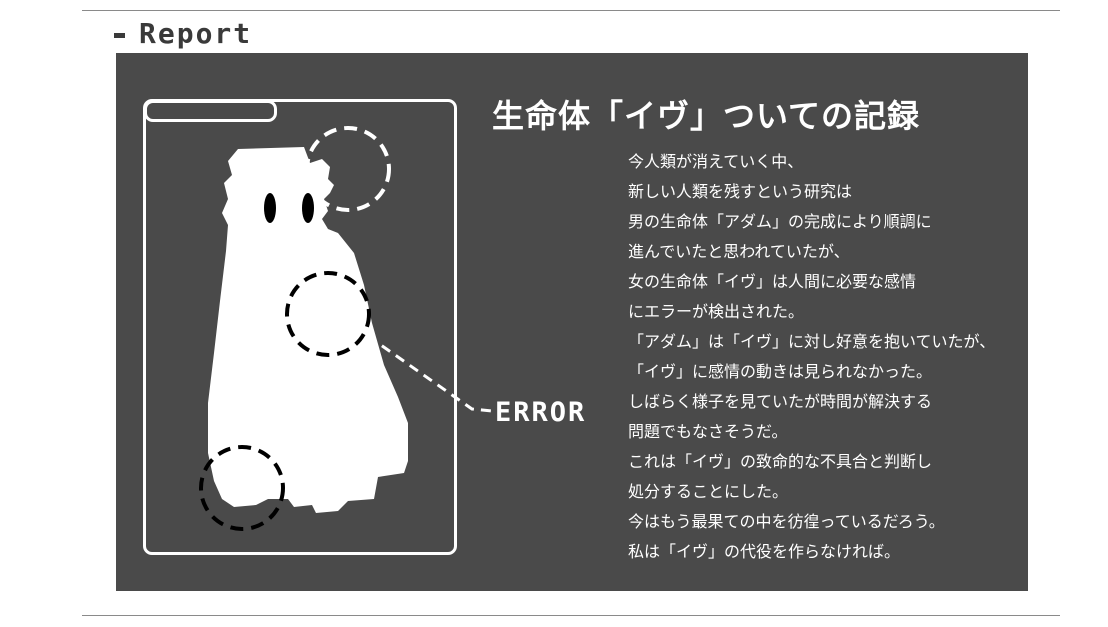 Image resolution: width=1108 pixels, height=627 pixels. I want to click on report-line: 今はもう最果ての中を彷徨っているだろう。, so click(786, 521).